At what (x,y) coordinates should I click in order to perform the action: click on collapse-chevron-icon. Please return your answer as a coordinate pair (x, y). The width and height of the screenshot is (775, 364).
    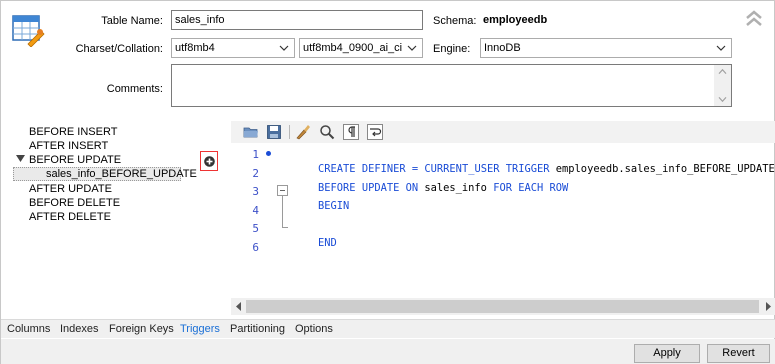
    Looking at the image, I should click on (754, 19).